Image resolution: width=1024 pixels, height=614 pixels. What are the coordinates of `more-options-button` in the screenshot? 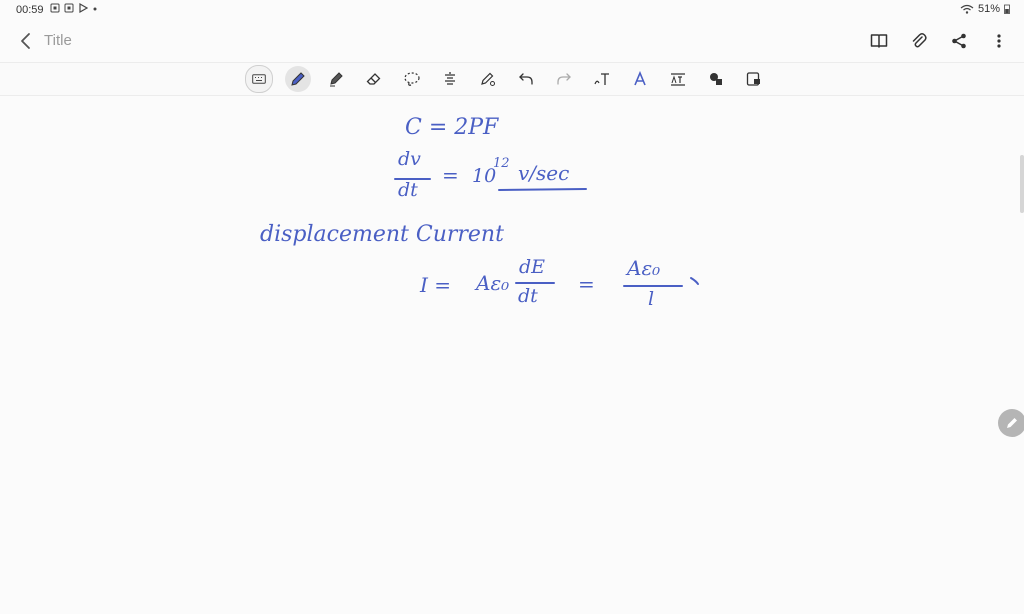 It's located at (999, 41).